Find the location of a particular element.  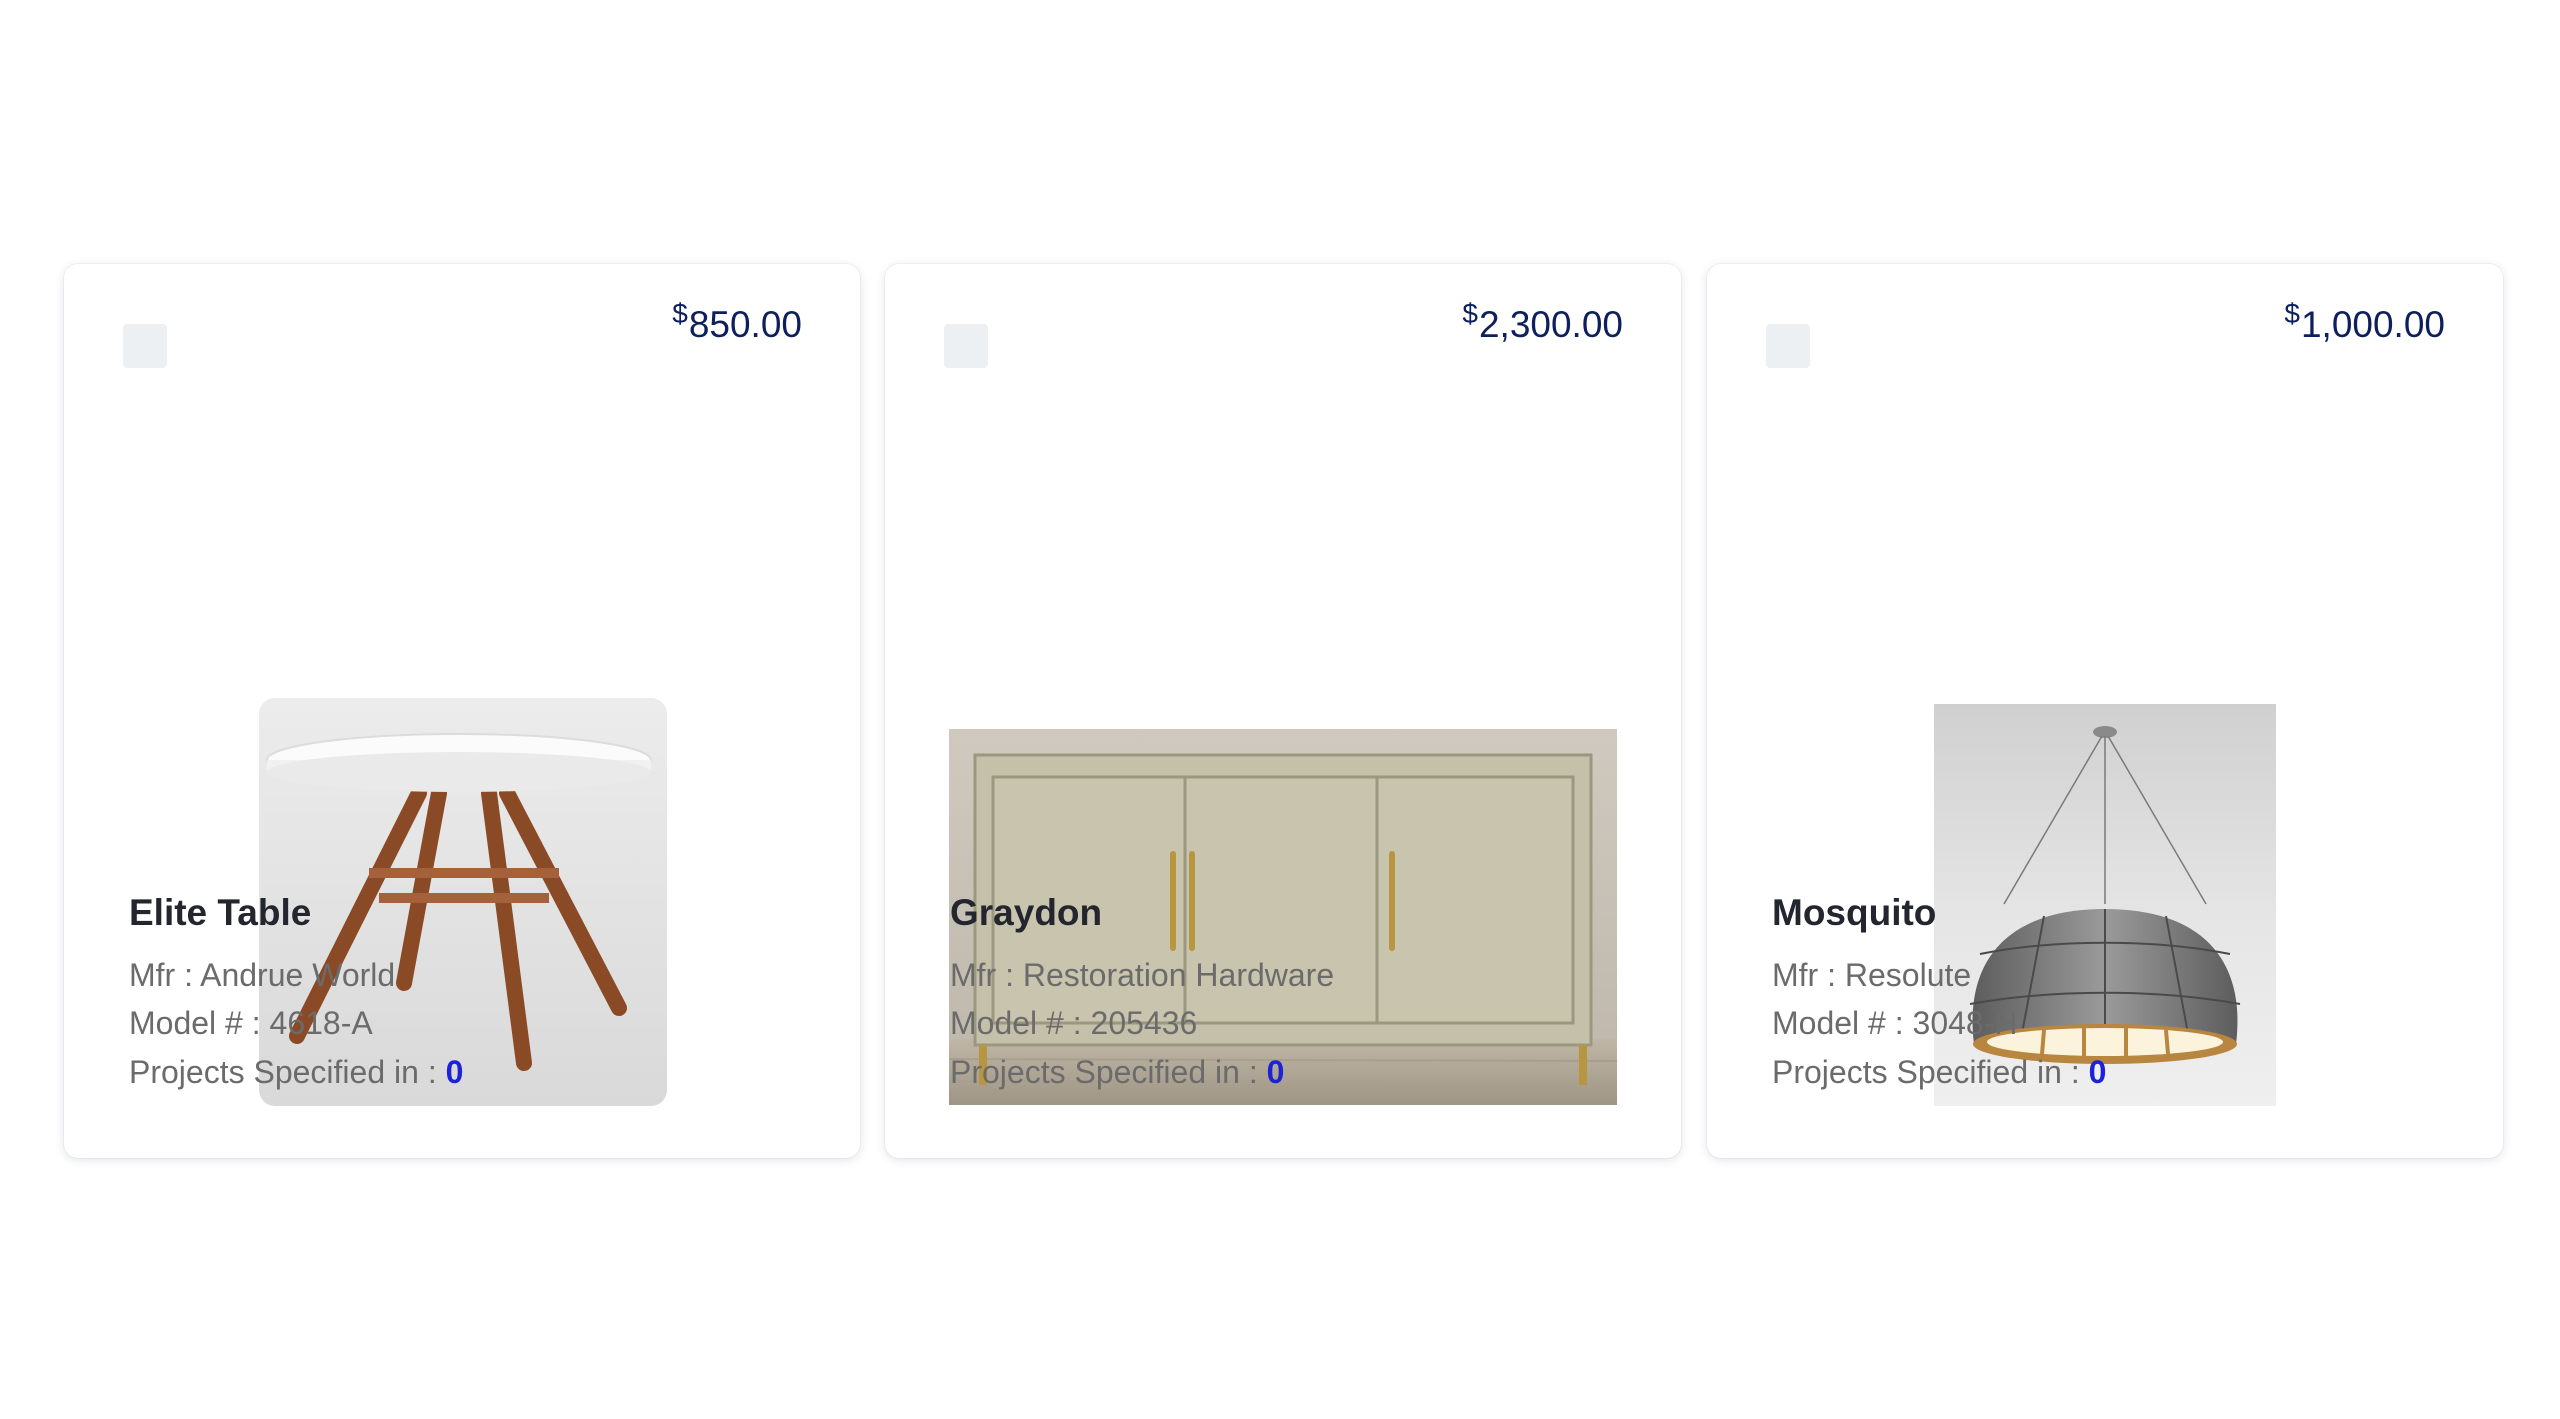

product-price: $850.00 is located at coordinates (737, 322).